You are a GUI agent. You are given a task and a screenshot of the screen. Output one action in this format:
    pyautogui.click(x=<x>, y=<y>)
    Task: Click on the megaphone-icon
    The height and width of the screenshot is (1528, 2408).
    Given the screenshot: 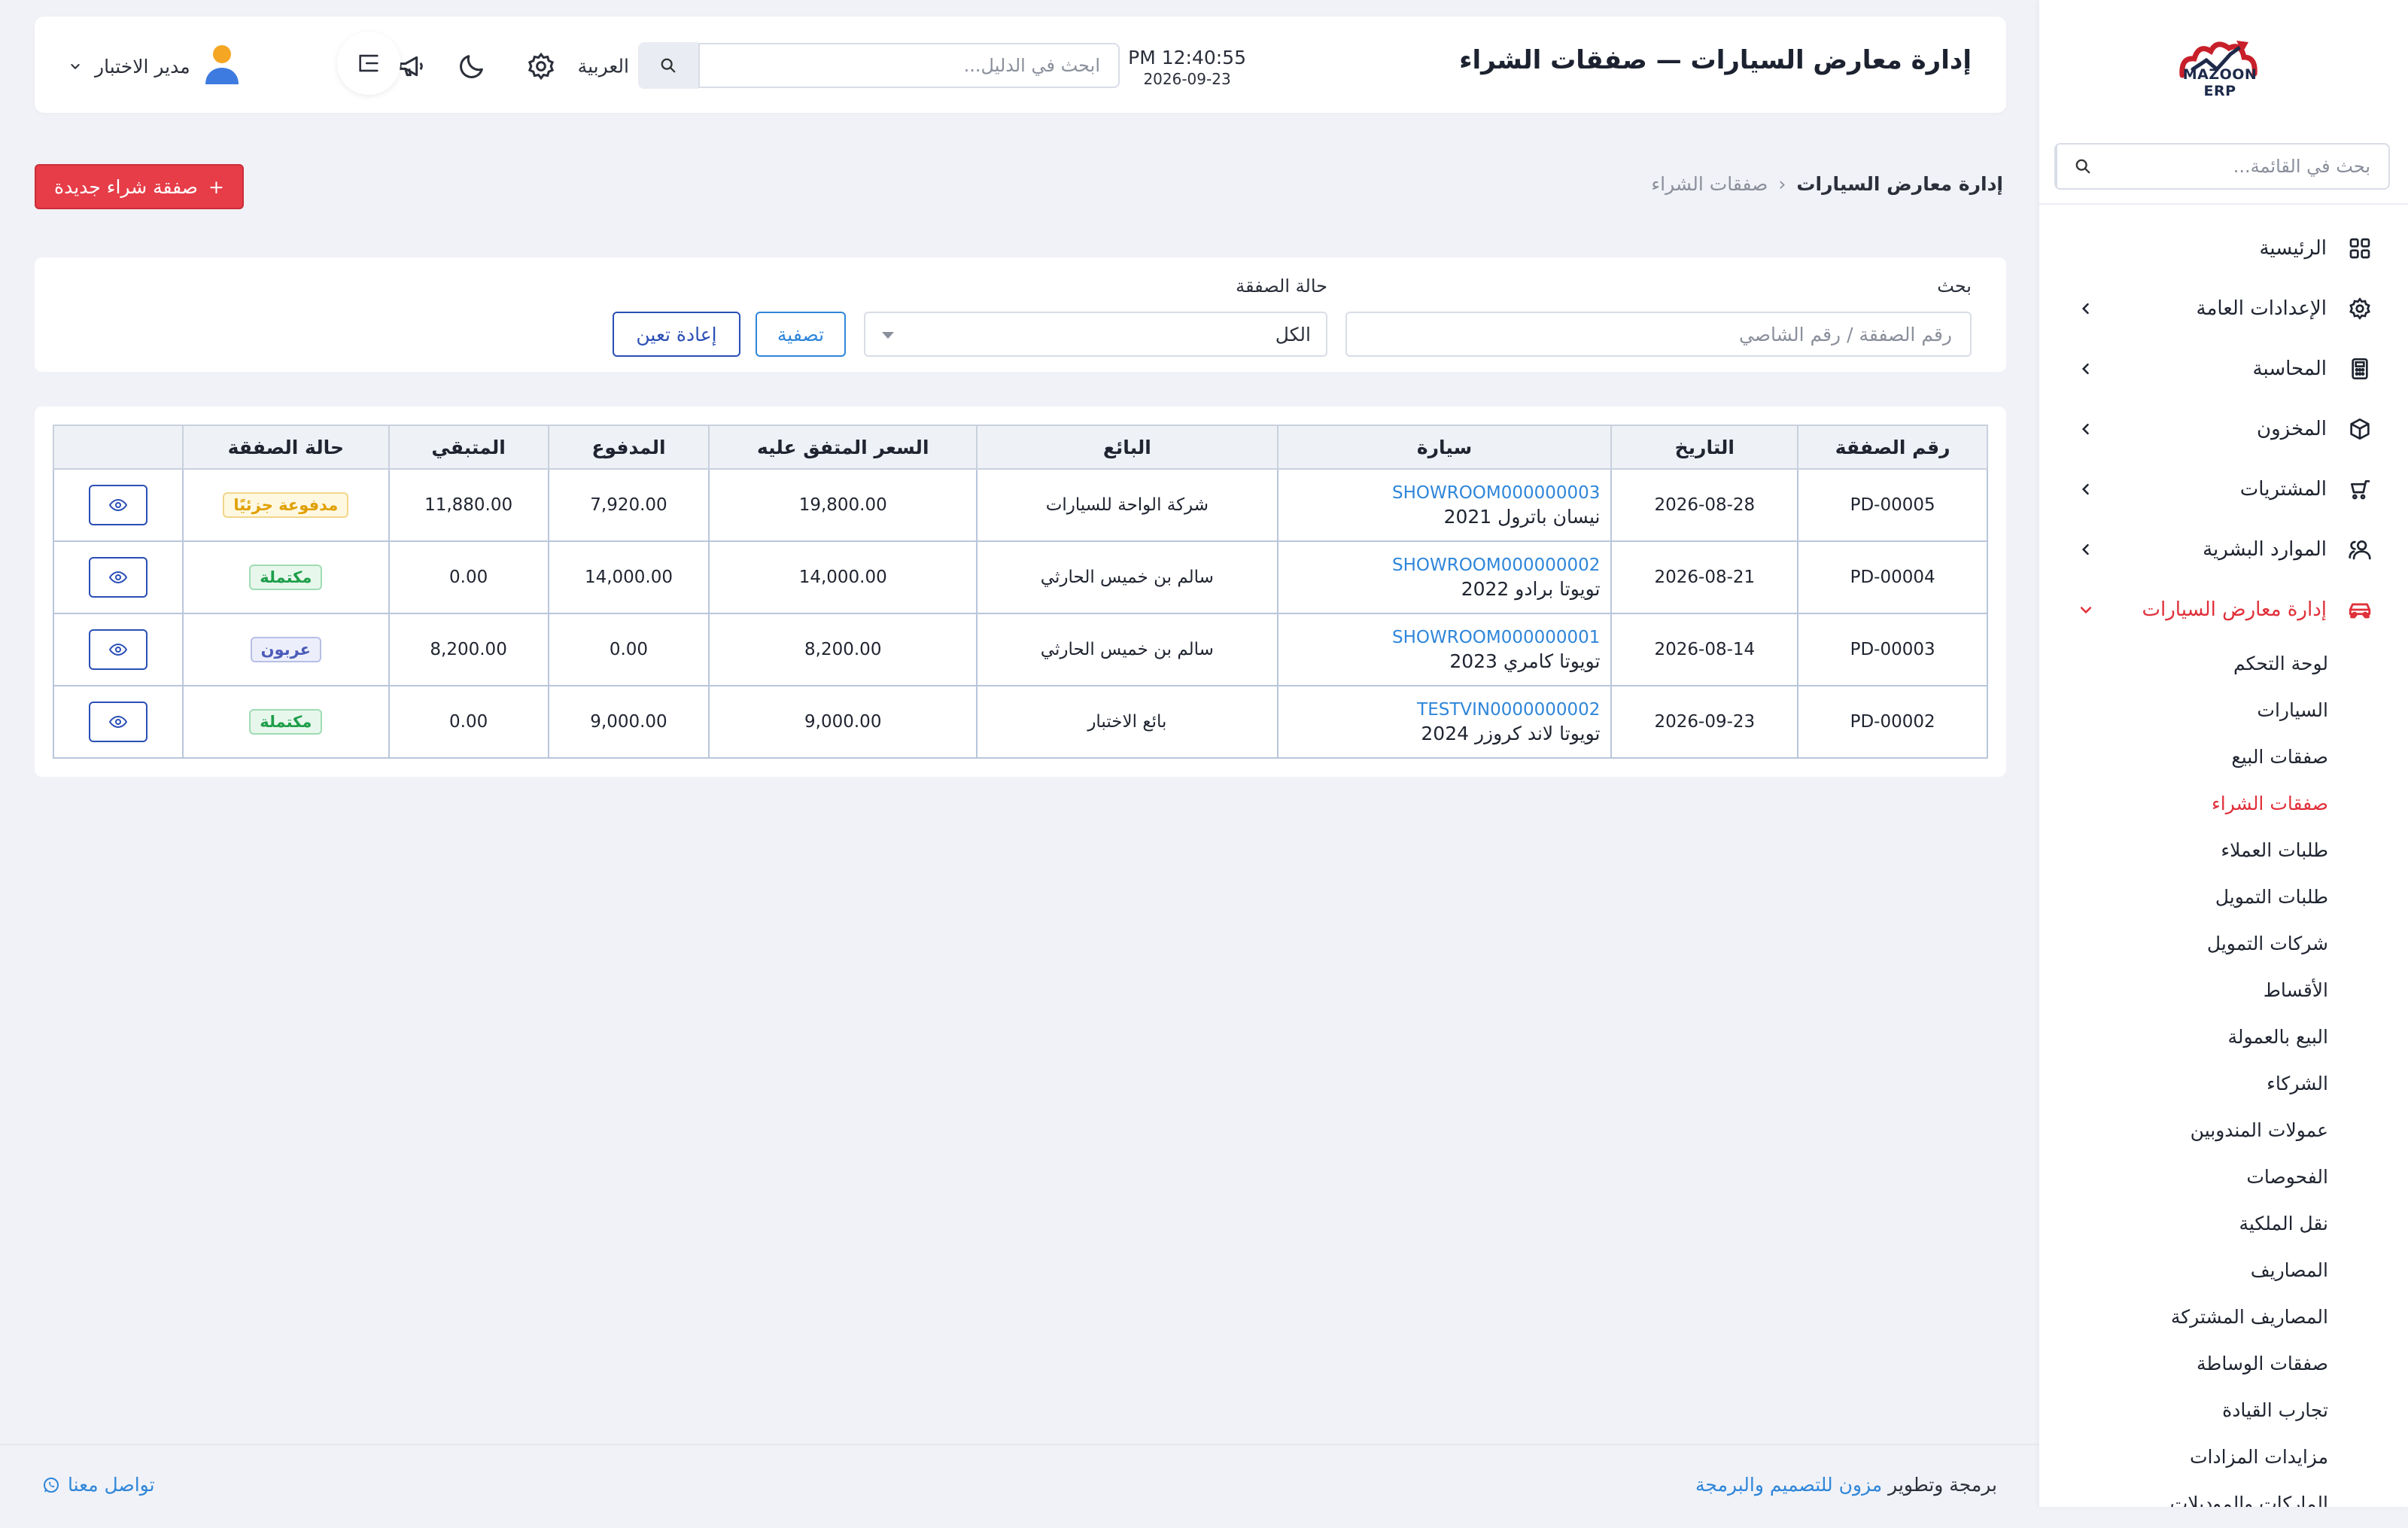 What is the action you would take?
    pyautogui.click(x=411, y=66)
    